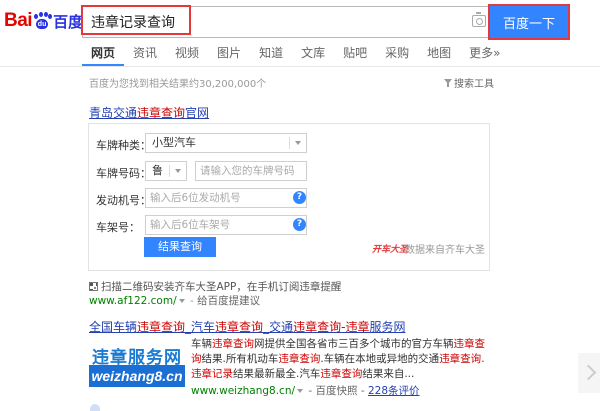  Describe the element at coordinates (390, 250) in the screenshot. I see `brand-logo-mark: 开车大圣` at that location.